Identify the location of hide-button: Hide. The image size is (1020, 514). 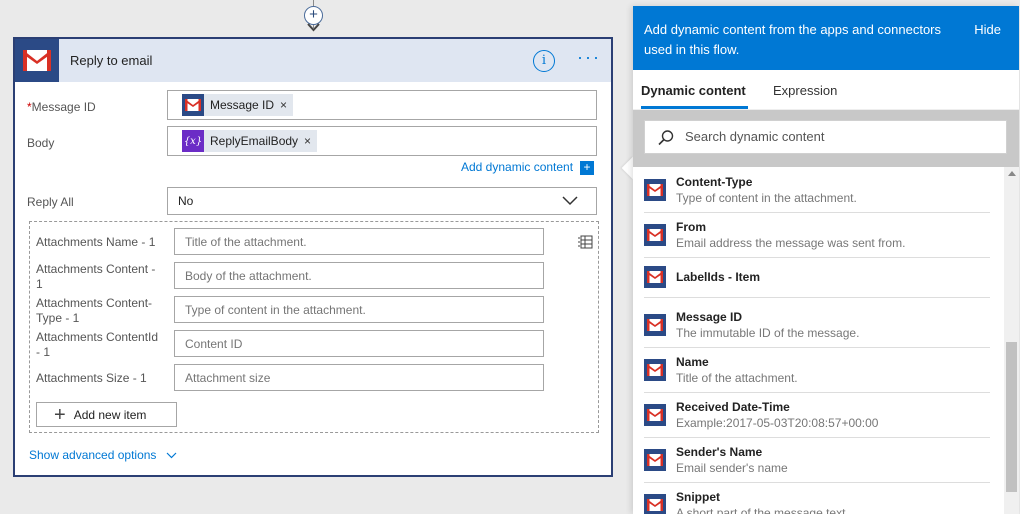
(987, 29).